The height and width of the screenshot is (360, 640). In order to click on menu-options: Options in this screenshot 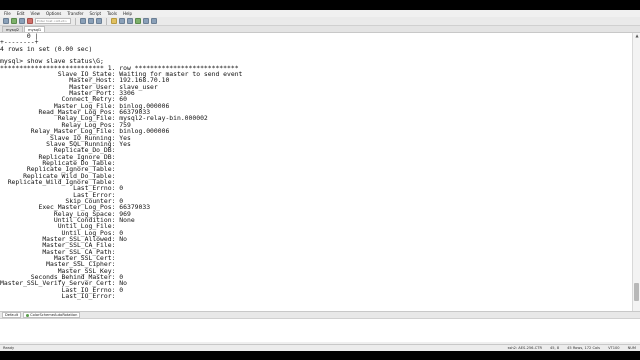, I will do `click(53, 13)`.